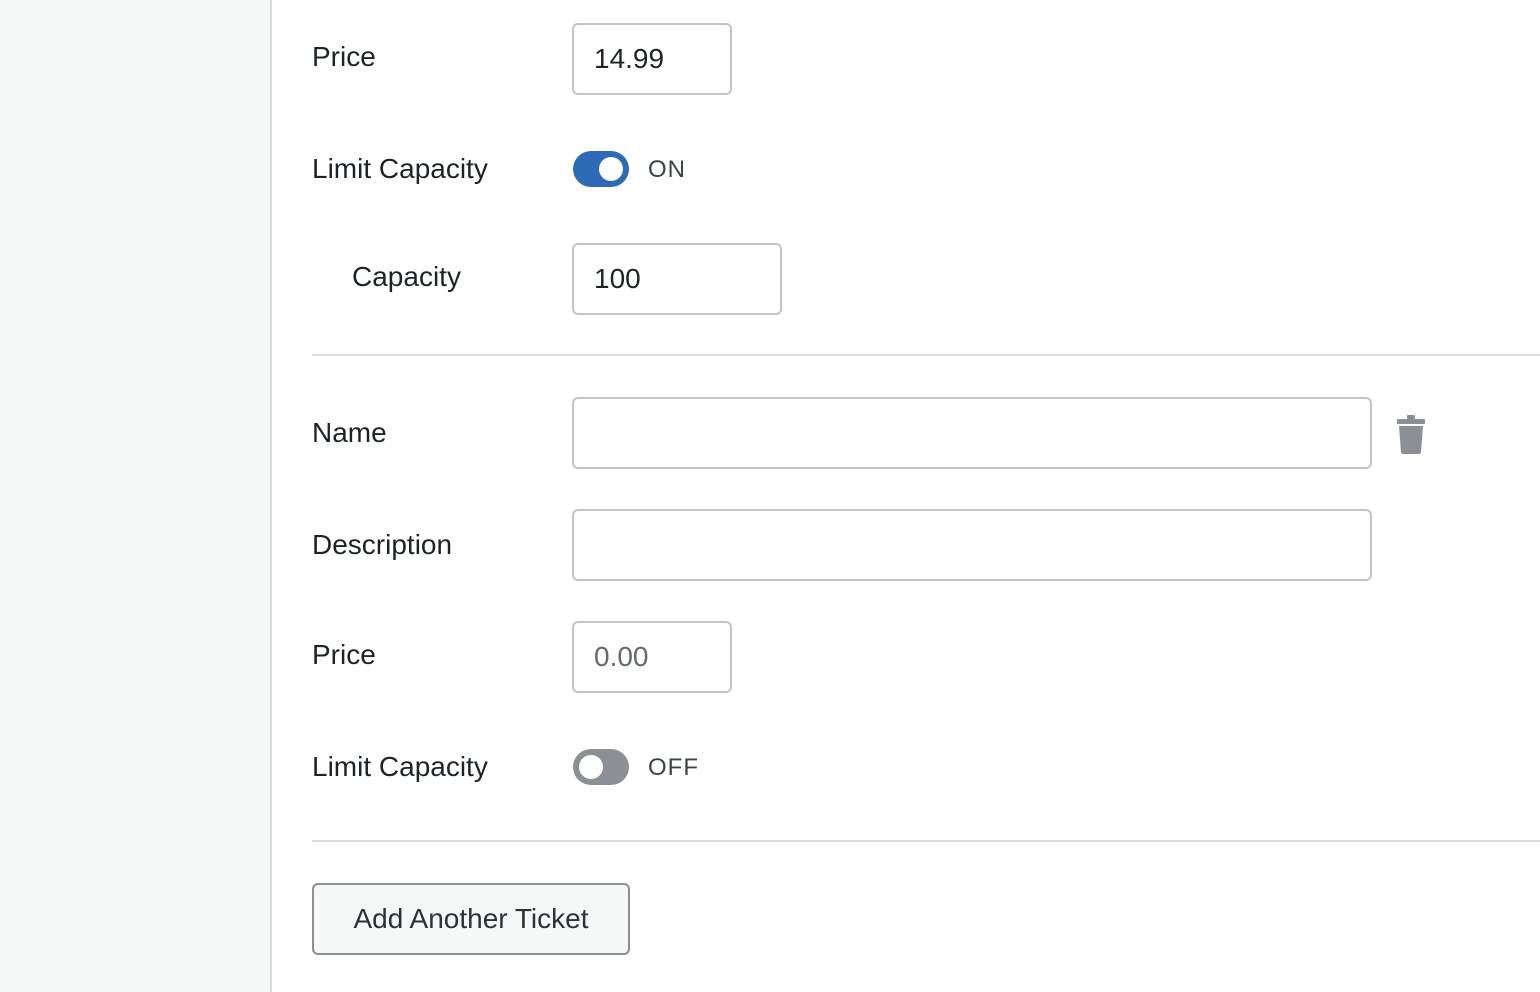 The width and height of the screenshot is (1540, 992). I want to click on trash-icon-graphic, so click(1411, 434).